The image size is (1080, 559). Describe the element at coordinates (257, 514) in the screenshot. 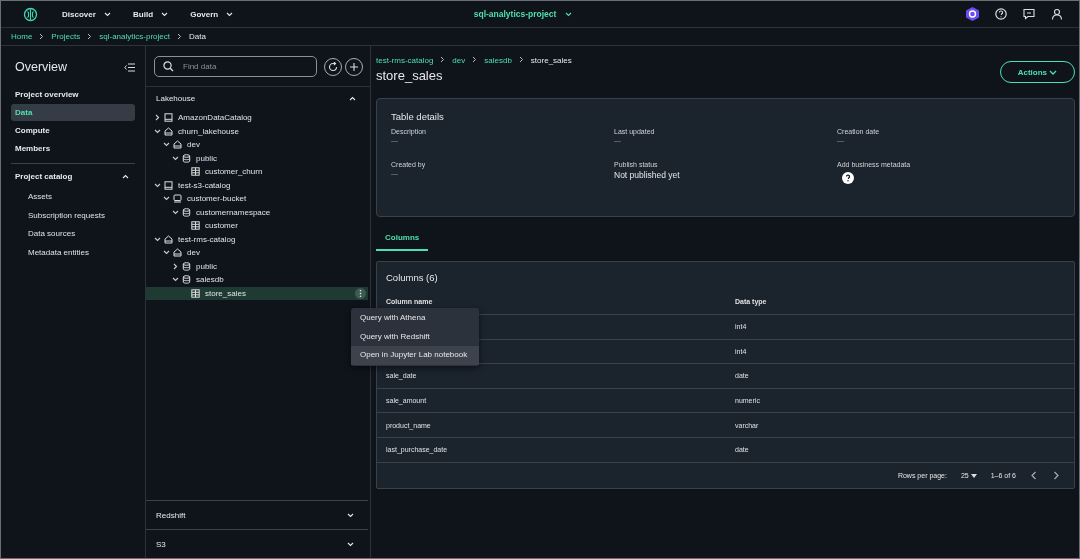

I see `section-header: Redshift` at that location.